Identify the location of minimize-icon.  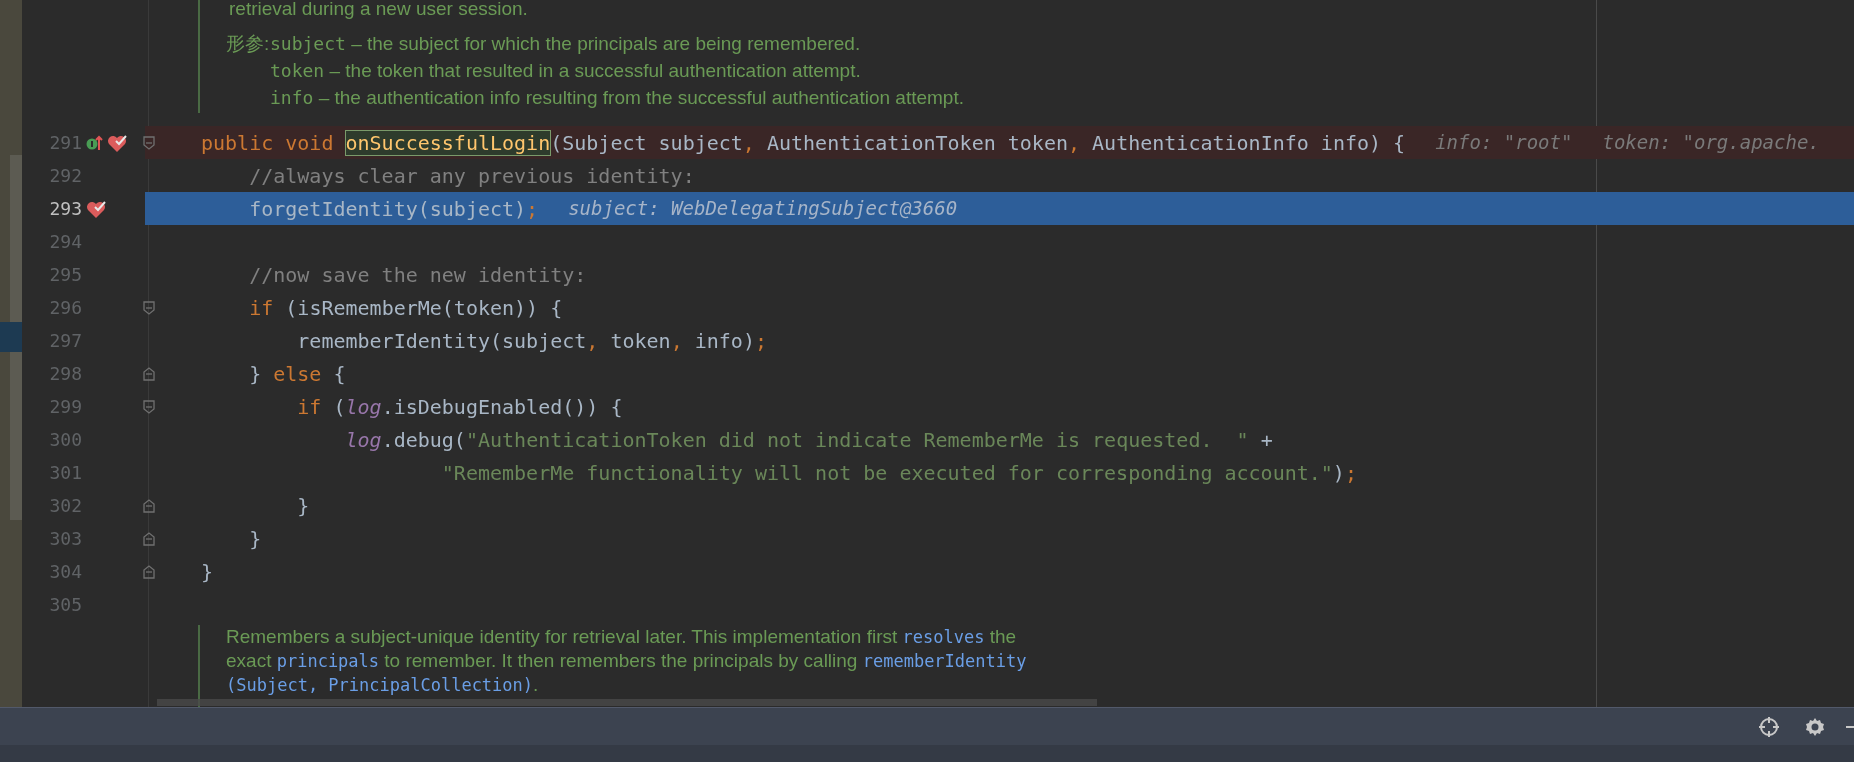
(1850, 726).